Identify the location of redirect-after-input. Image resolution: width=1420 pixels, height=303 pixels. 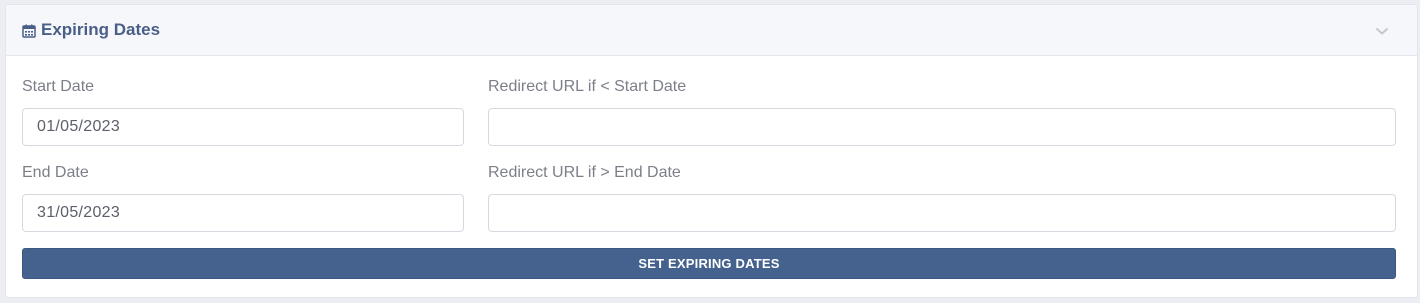
(942, 213).